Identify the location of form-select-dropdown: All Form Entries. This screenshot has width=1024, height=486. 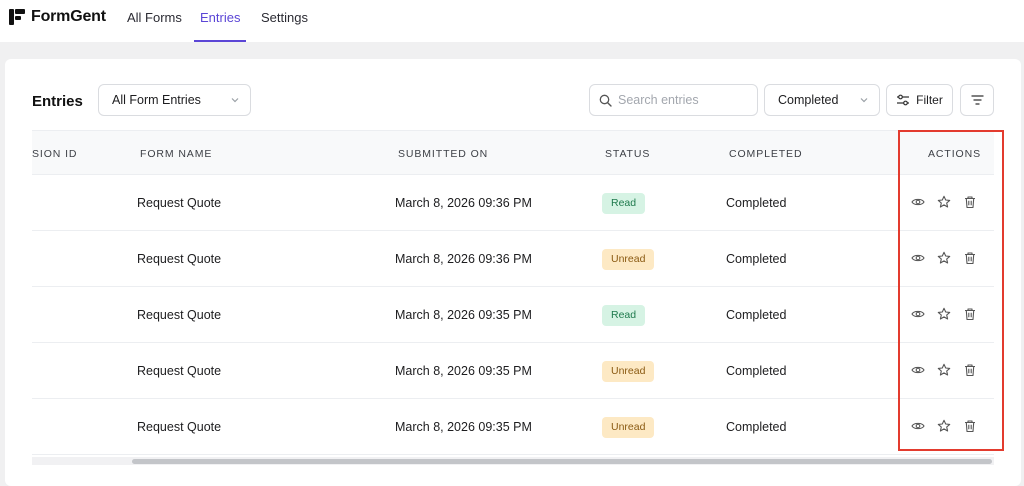
(174, 100).